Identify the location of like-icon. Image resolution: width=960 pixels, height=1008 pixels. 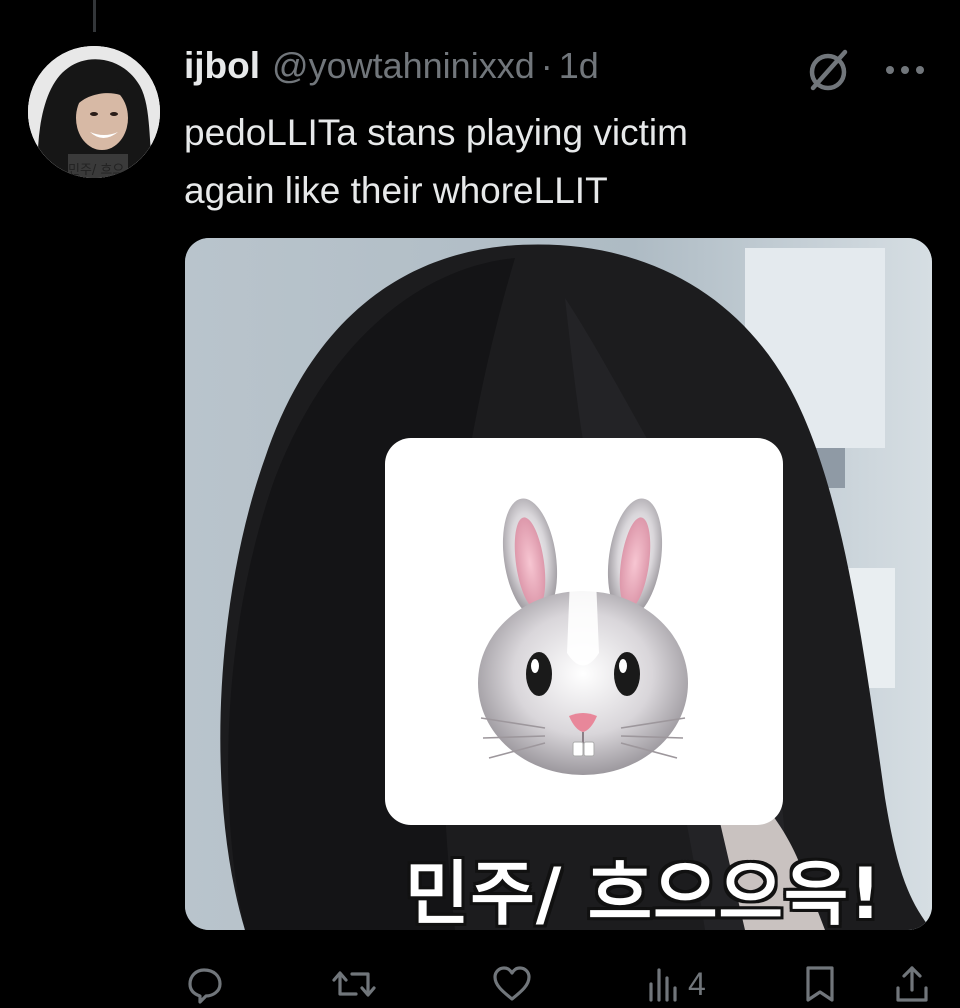
(512, 983).